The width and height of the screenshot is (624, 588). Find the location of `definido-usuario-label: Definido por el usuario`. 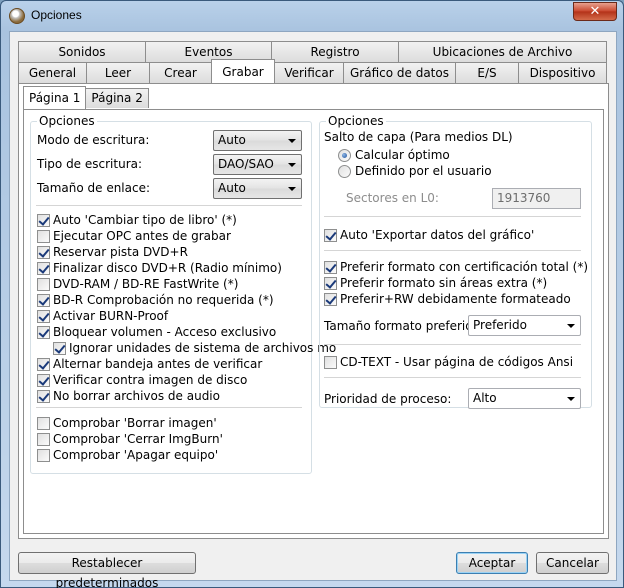

definido-usuario-label: Definido por el usuario is located at coordinates (423, 171).